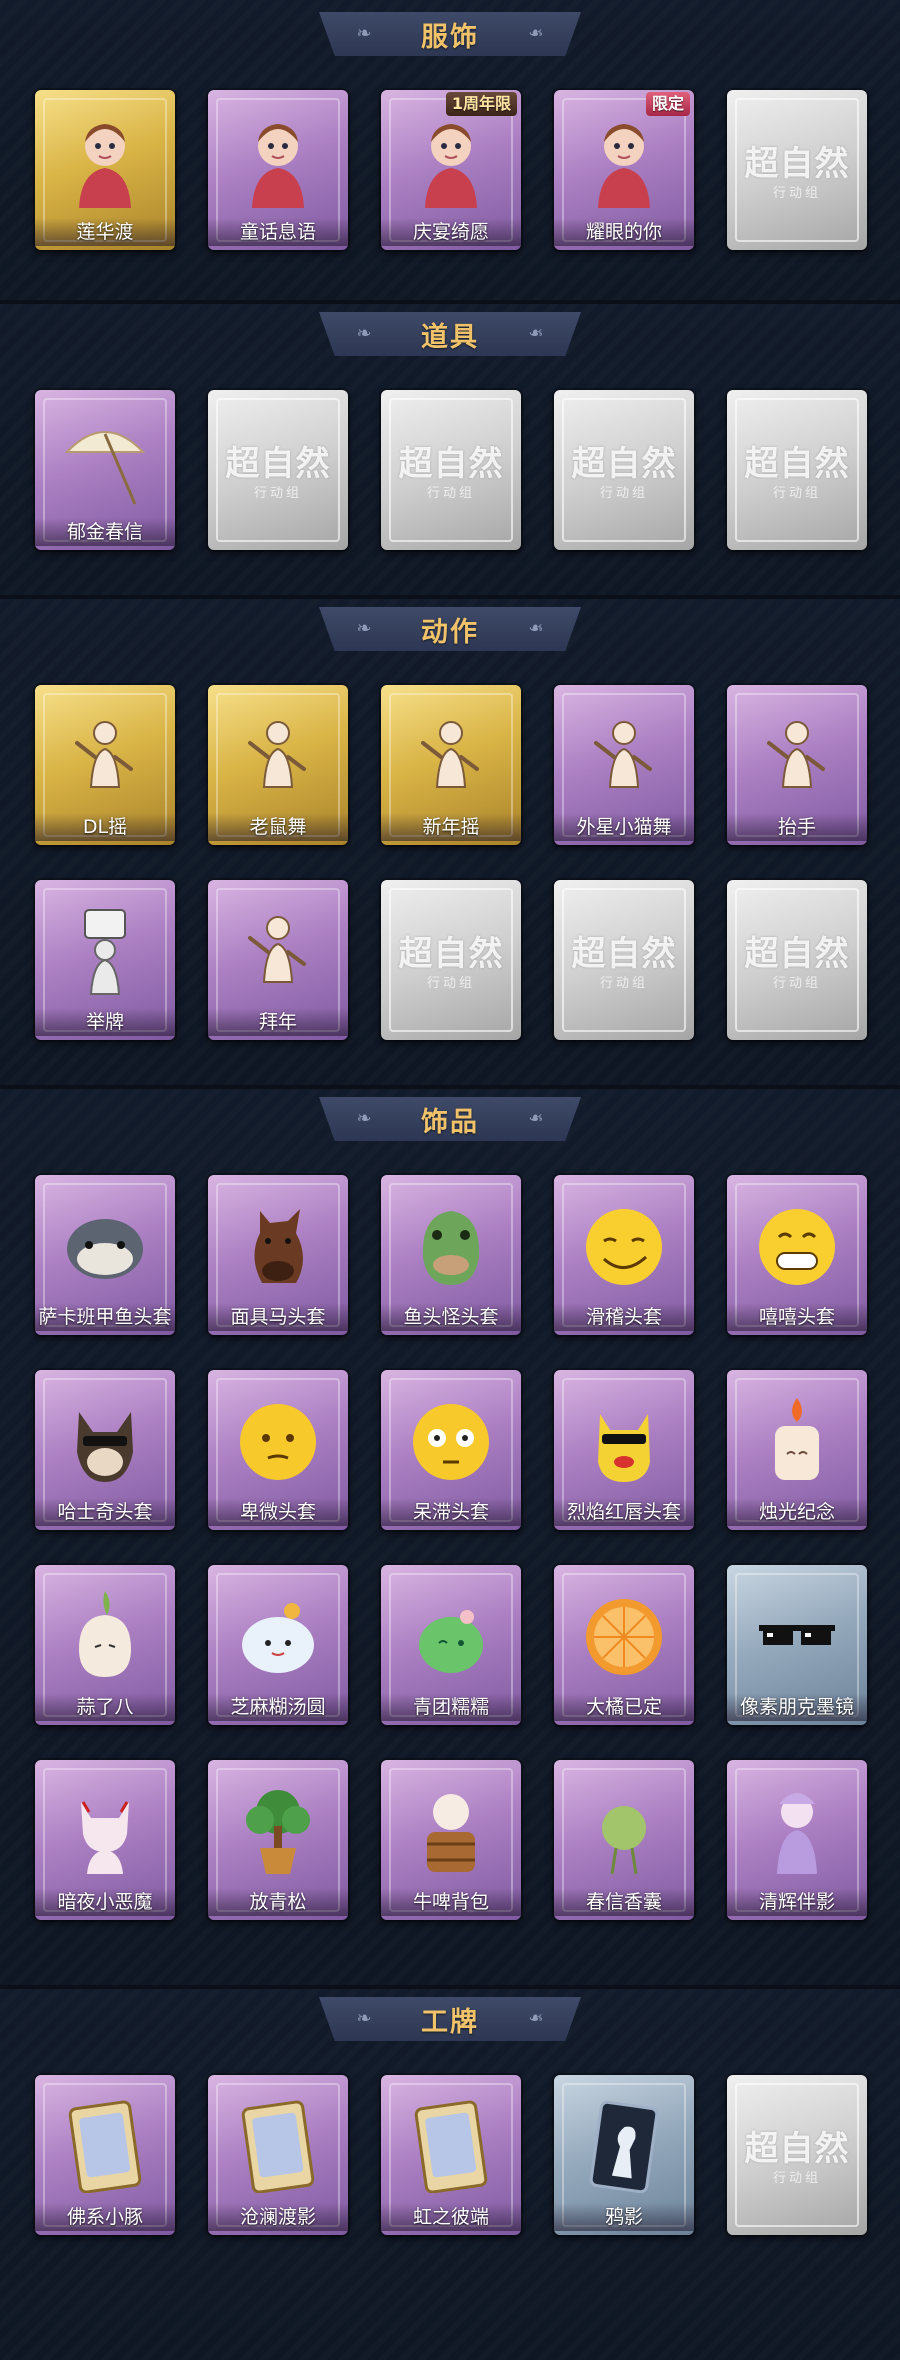  I want to click on item-card: 郁金春信, so click(105, 470).